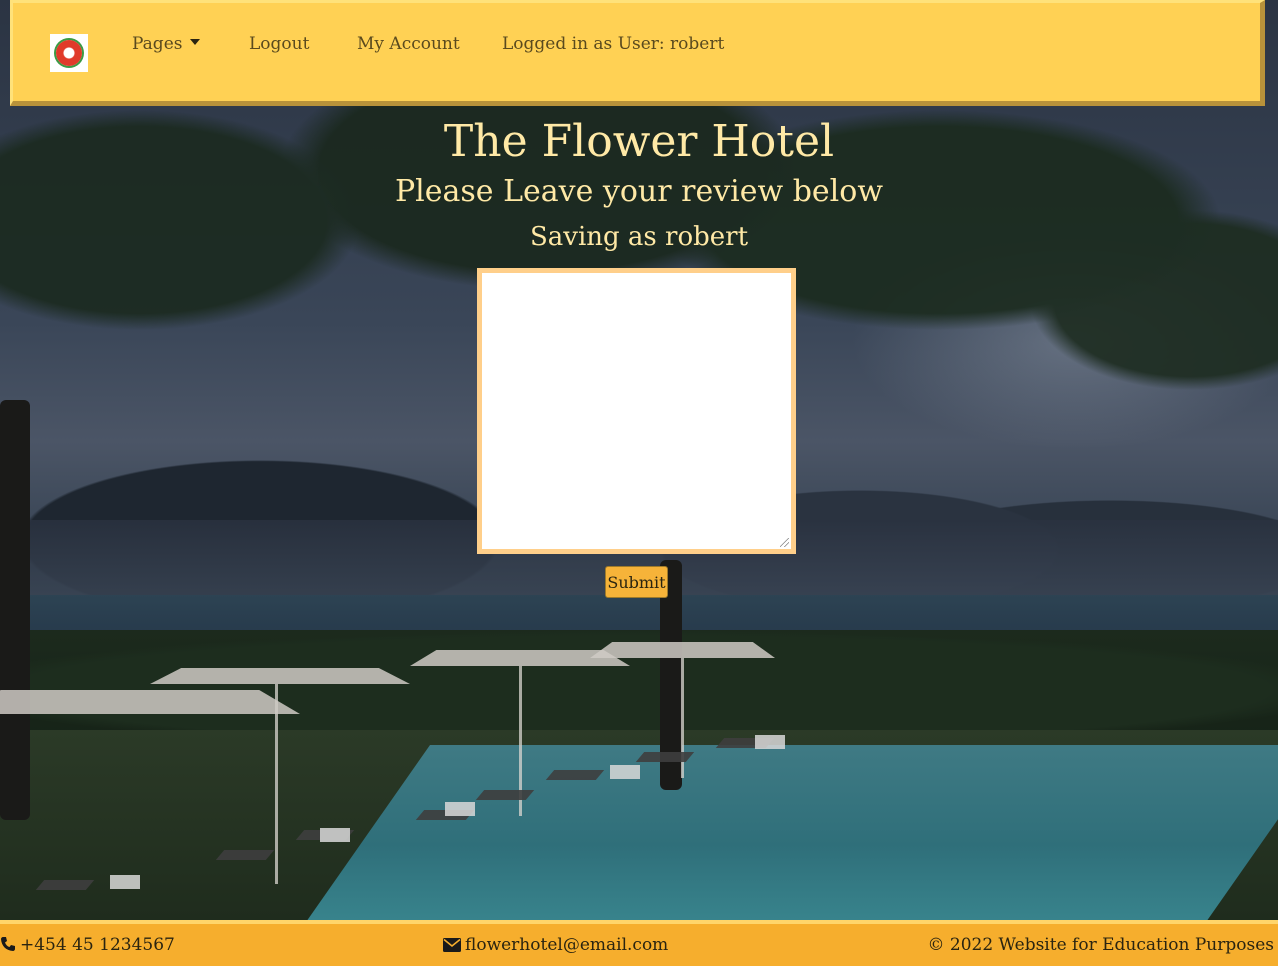 The image size is (1278, 966). What do you see at coordinates (784, 542) in the screenshot?
I see `resize-grip-icon` at bounding box center [784, 542].